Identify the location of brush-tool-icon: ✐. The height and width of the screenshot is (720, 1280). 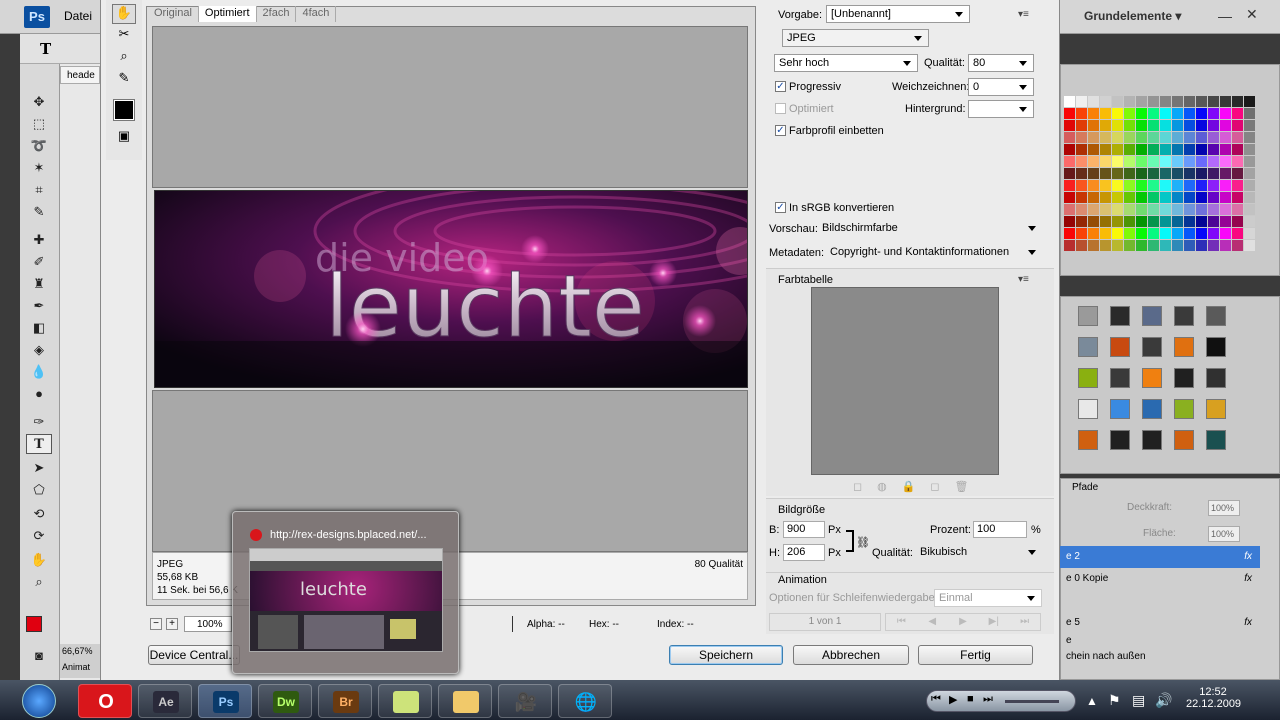
(39, 262).